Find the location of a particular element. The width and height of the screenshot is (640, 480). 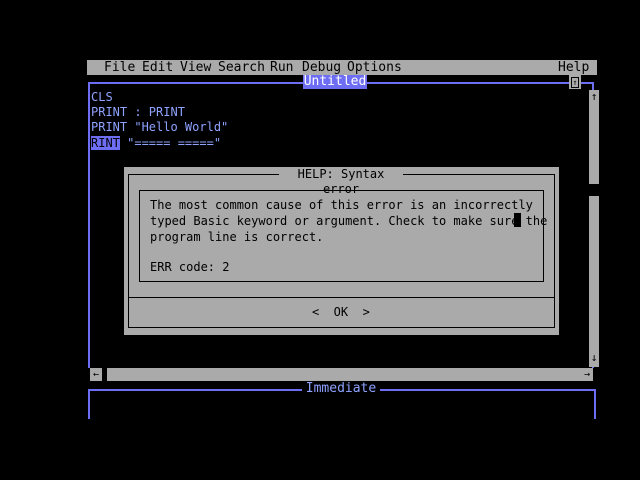

code-line: PRINT "Hello World" is located at coordinates (159, 127).